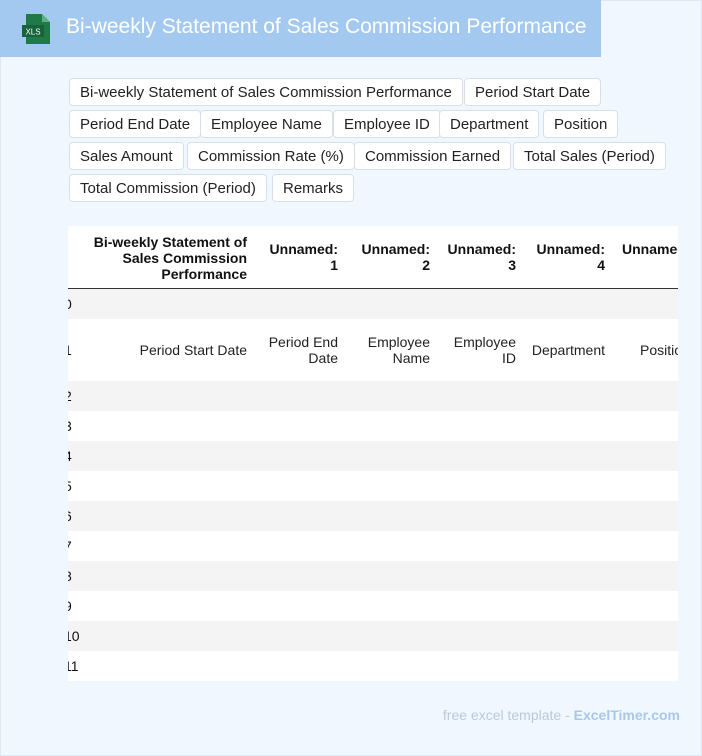 This screenshot has height=756, width=702. I want to click on table-row: 10, so click(373, 636).